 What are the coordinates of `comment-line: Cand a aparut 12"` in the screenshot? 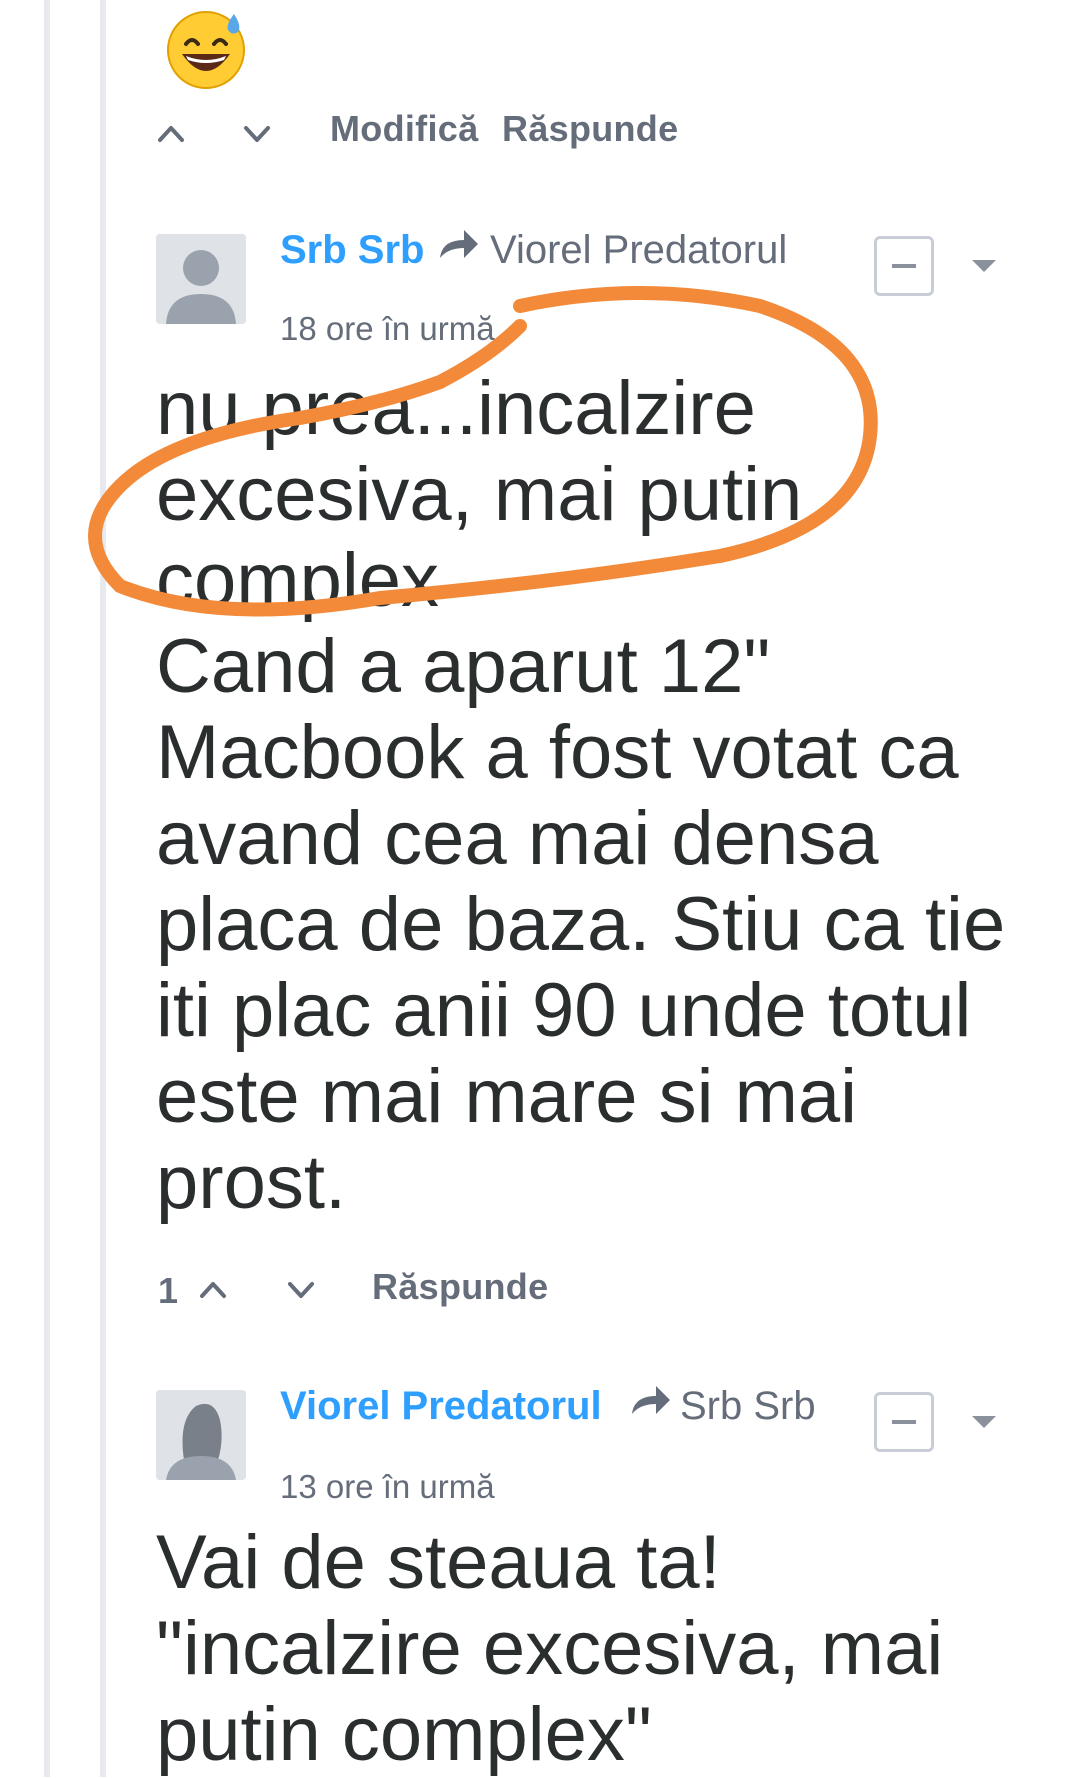 It's located at (463, 666).